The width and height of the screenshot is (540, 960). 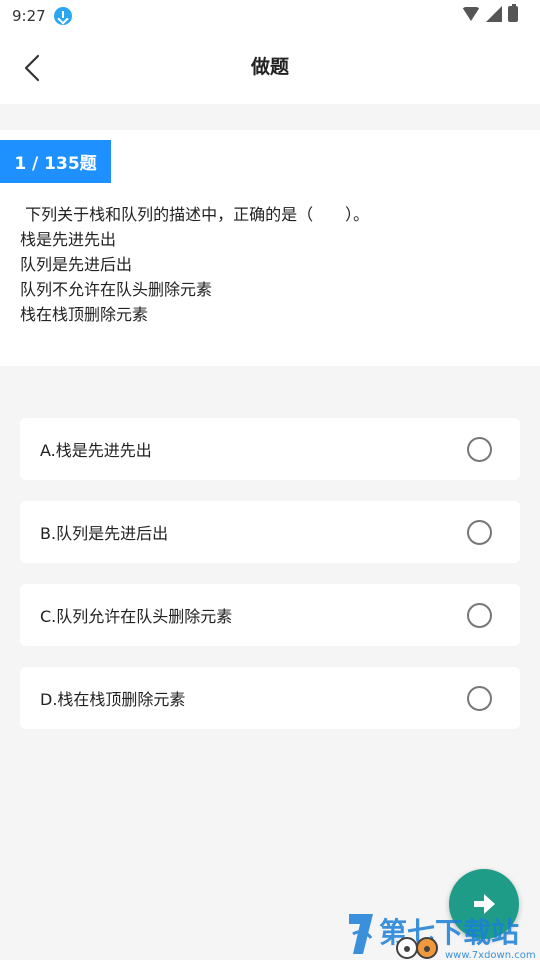 I want to click on wifi-icon, so click(x=471, y=14).